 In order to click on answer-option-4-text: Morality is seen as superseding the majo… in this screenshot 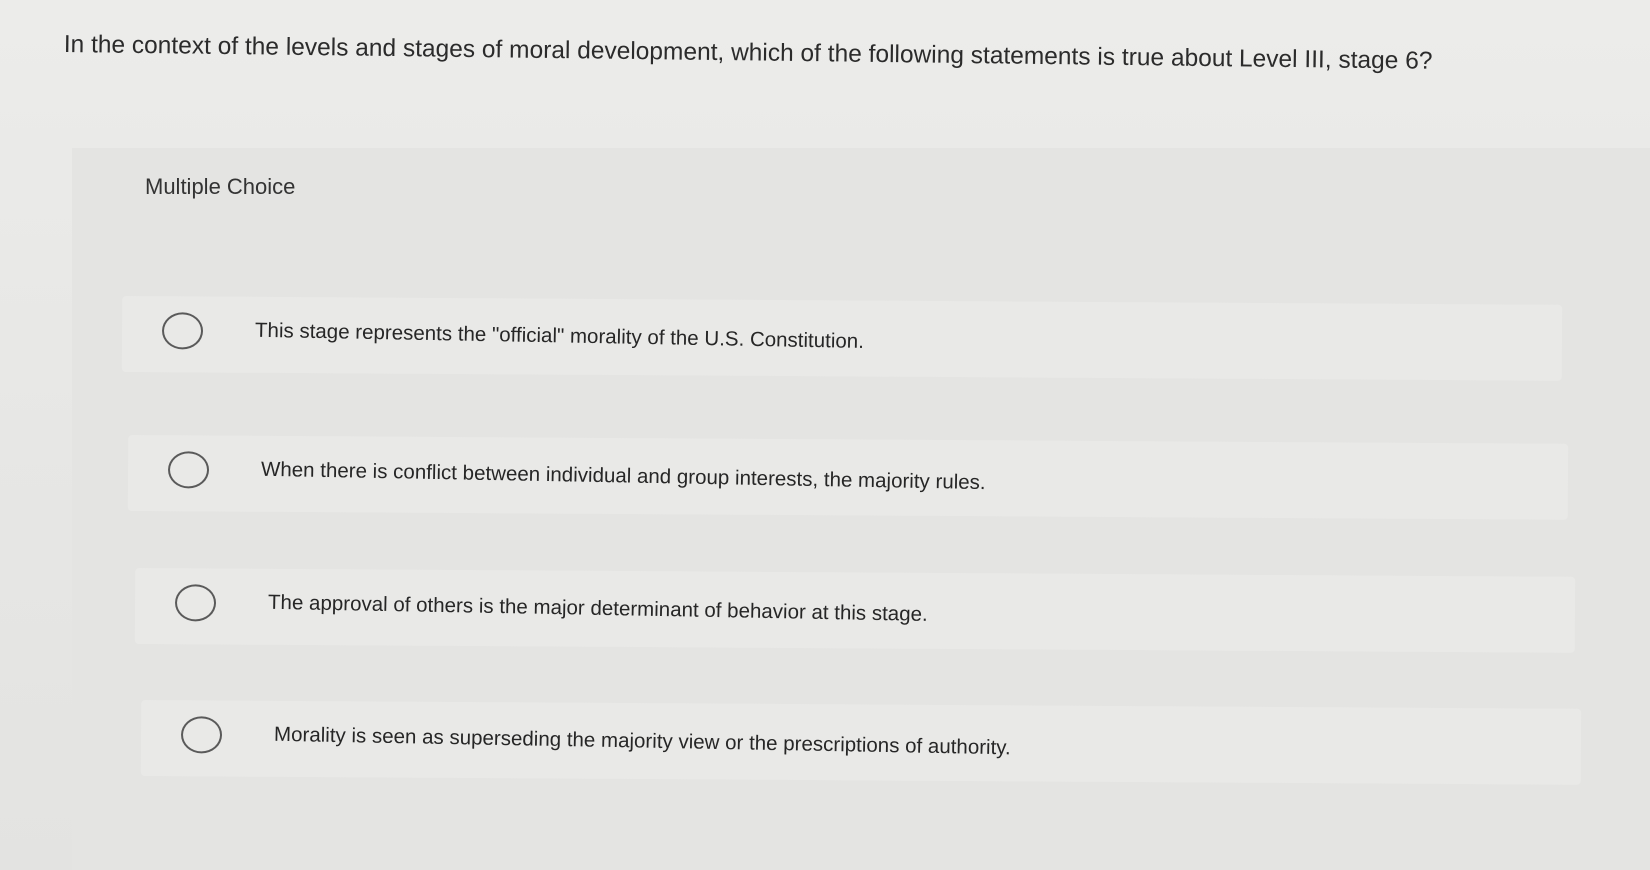, I will do `click(642, 741)`.